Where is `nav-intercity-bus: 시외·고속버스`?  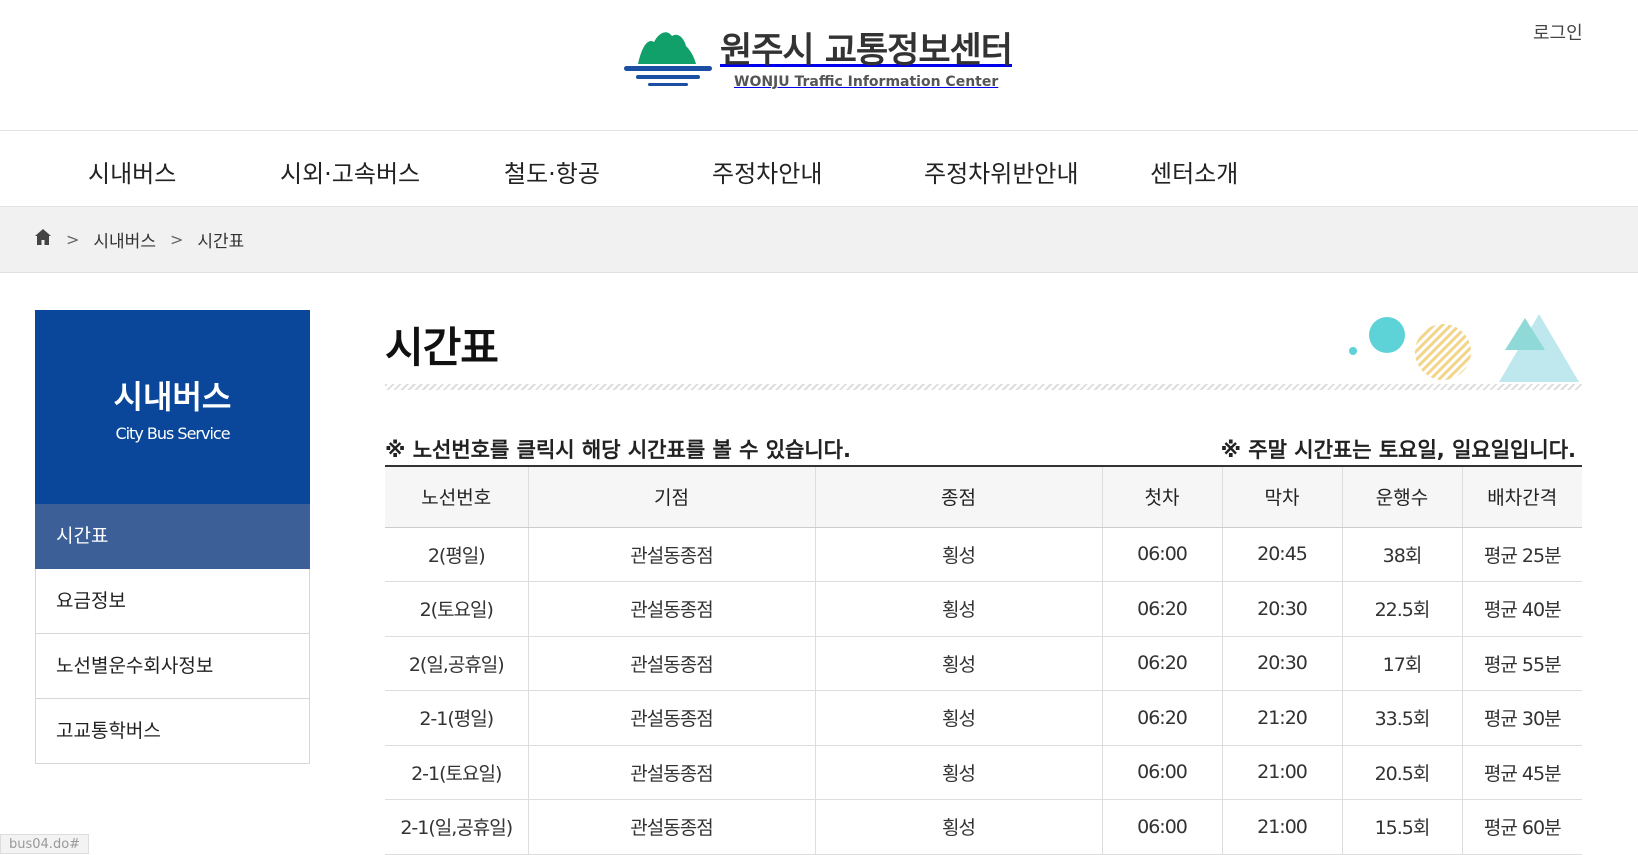 nav-intercity-bus: 시외·고속버스 is located at coordinates (350, 171).